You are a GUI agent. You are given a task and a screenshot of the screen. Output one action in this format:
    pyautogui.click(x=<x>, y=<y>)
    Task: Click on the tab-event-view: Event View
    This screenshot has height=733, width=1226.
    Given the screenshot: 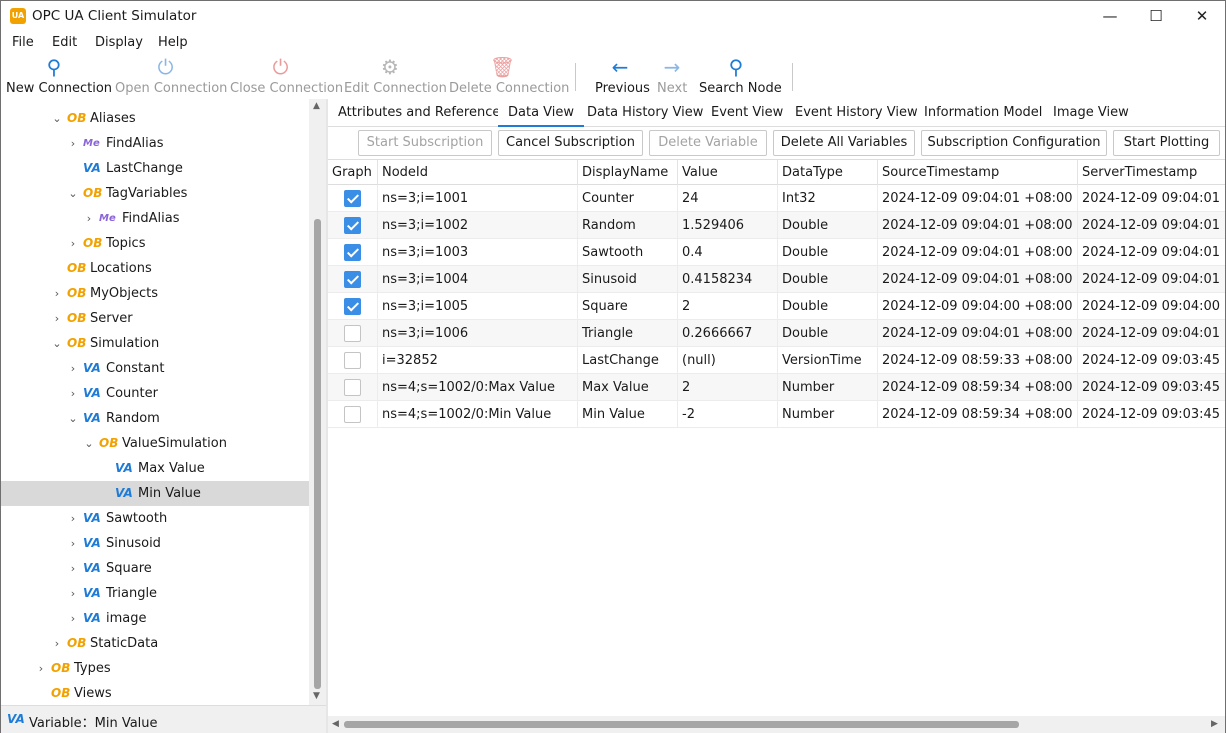 What is the action you would take?
    pyautogui.click(x=747, y=113)
    